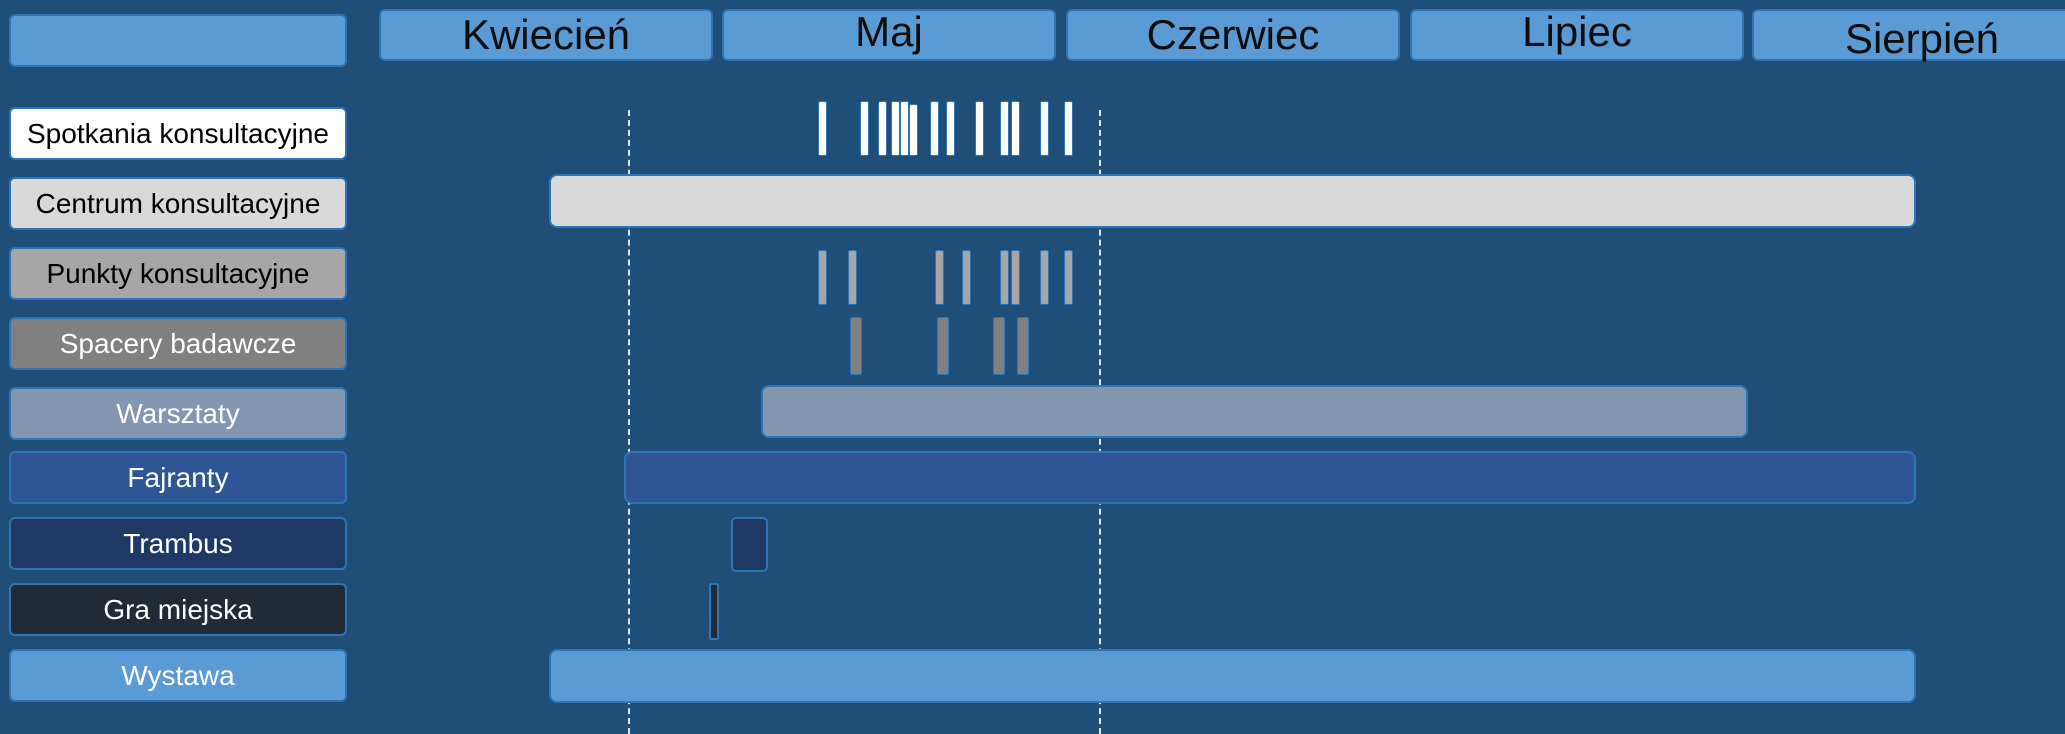 This screenshot has width=2065, height=734. What do you see at coordinates (178, 203) in the screenshot?
I see `row-label-centrum-konsultacyjne: Centrum konsultacyjne` at bounding box center [178, 203].